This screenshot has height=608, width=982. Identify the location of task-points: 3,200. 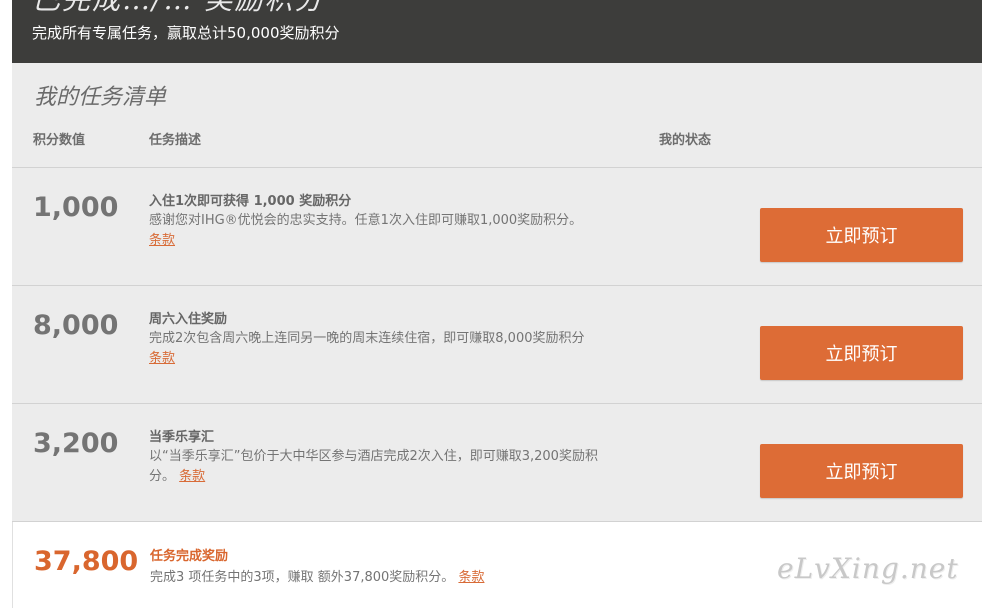
(76, 443).